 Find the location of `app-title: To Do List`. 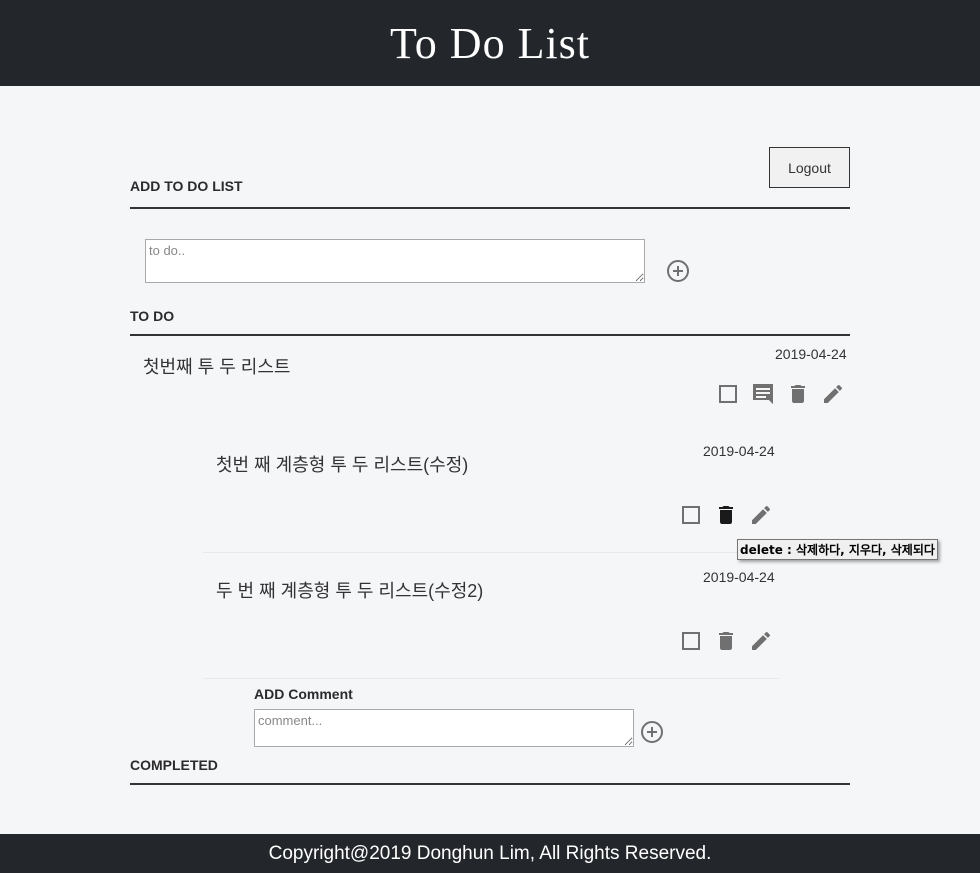

app-title: To Do List is located at coordinates (490, 43).